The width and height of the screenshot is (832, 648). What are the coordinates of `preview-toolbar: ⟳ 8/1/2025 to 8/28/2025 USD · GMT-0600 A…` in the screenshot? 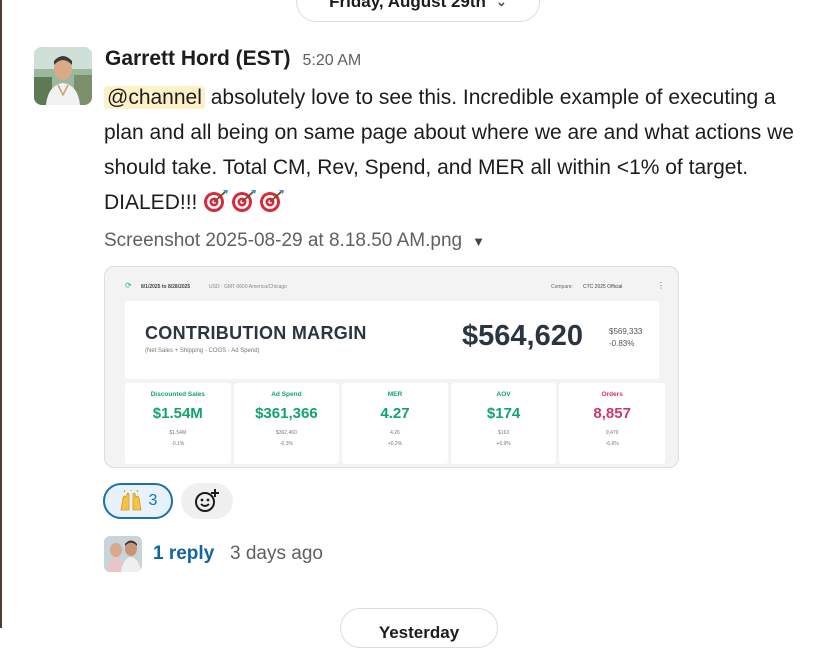 It's located at (391, 286).